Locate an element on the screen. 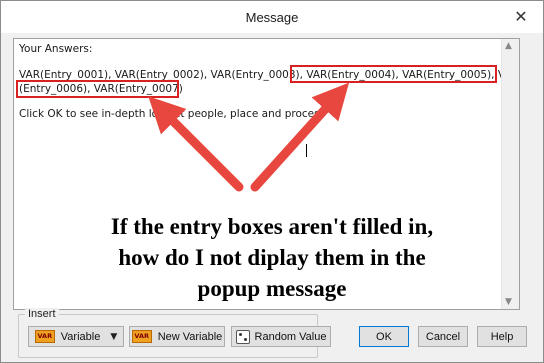 Image resolution: width=544 pixels, height=363 pixels. random-value-button: Random Value is located at coordinates (281, 336).